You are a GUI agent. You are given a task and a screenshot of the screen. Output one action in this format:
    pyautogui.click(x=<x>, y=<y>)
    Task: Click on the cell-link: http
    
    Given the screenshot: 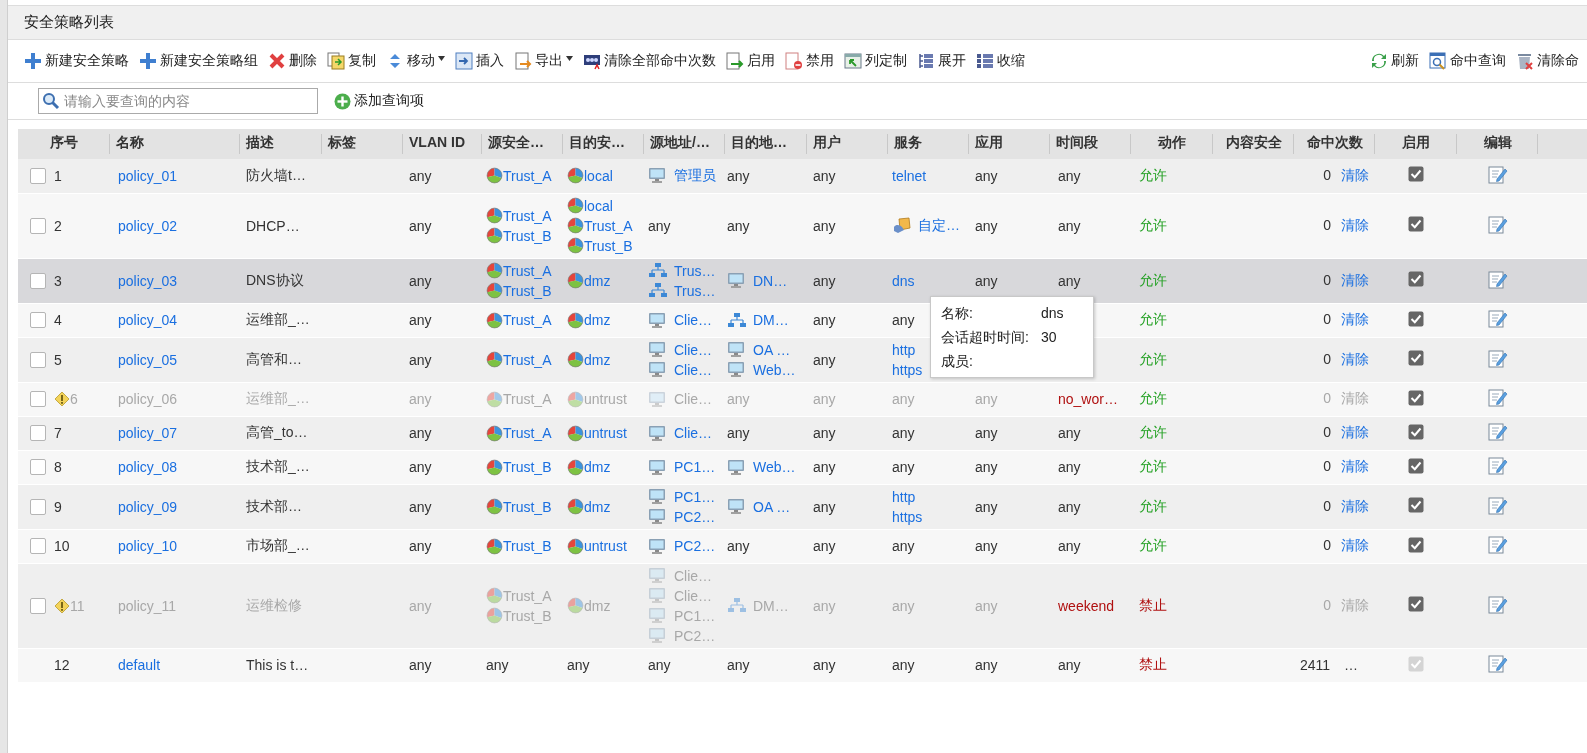 What is the action you would take?
    pyautogui.click(x=904, y=496)
    